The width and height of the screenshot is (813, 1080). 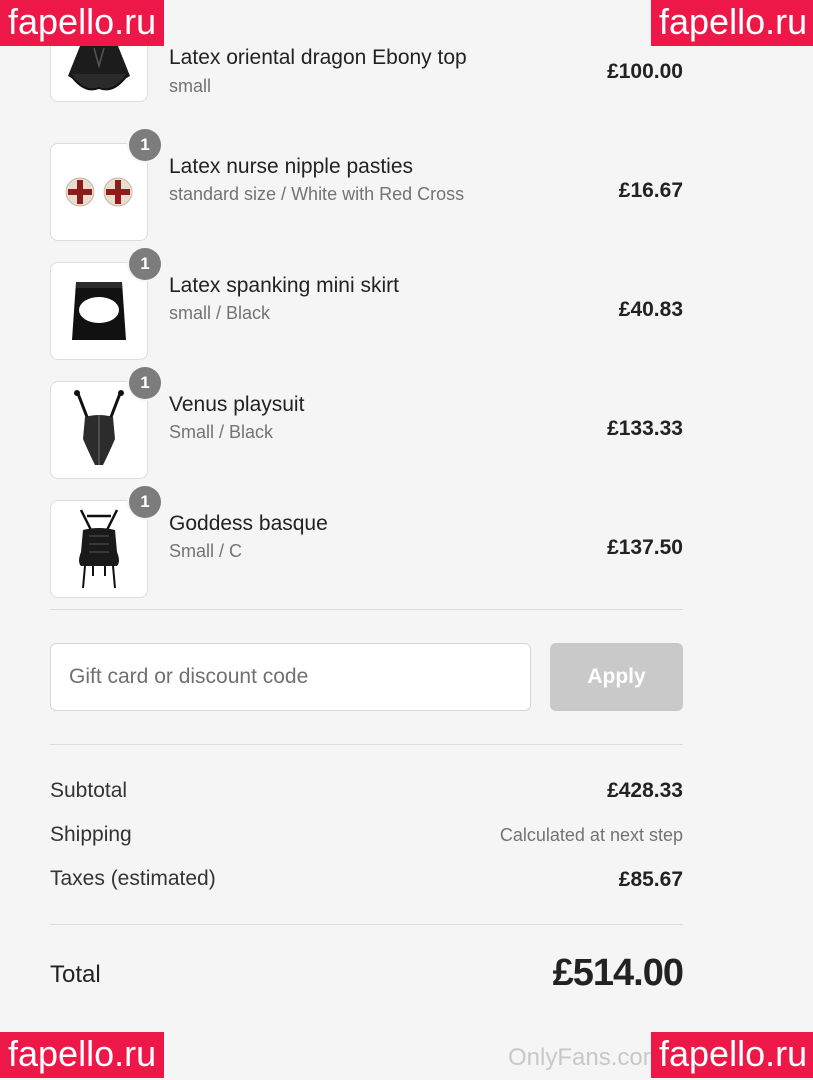 What do you see at coordinates (366, 424) in the screenshot?
I see `line-item-playsuit: 1 Venus playsuit Small / Black £133.33` at bounding box center [366, 424].